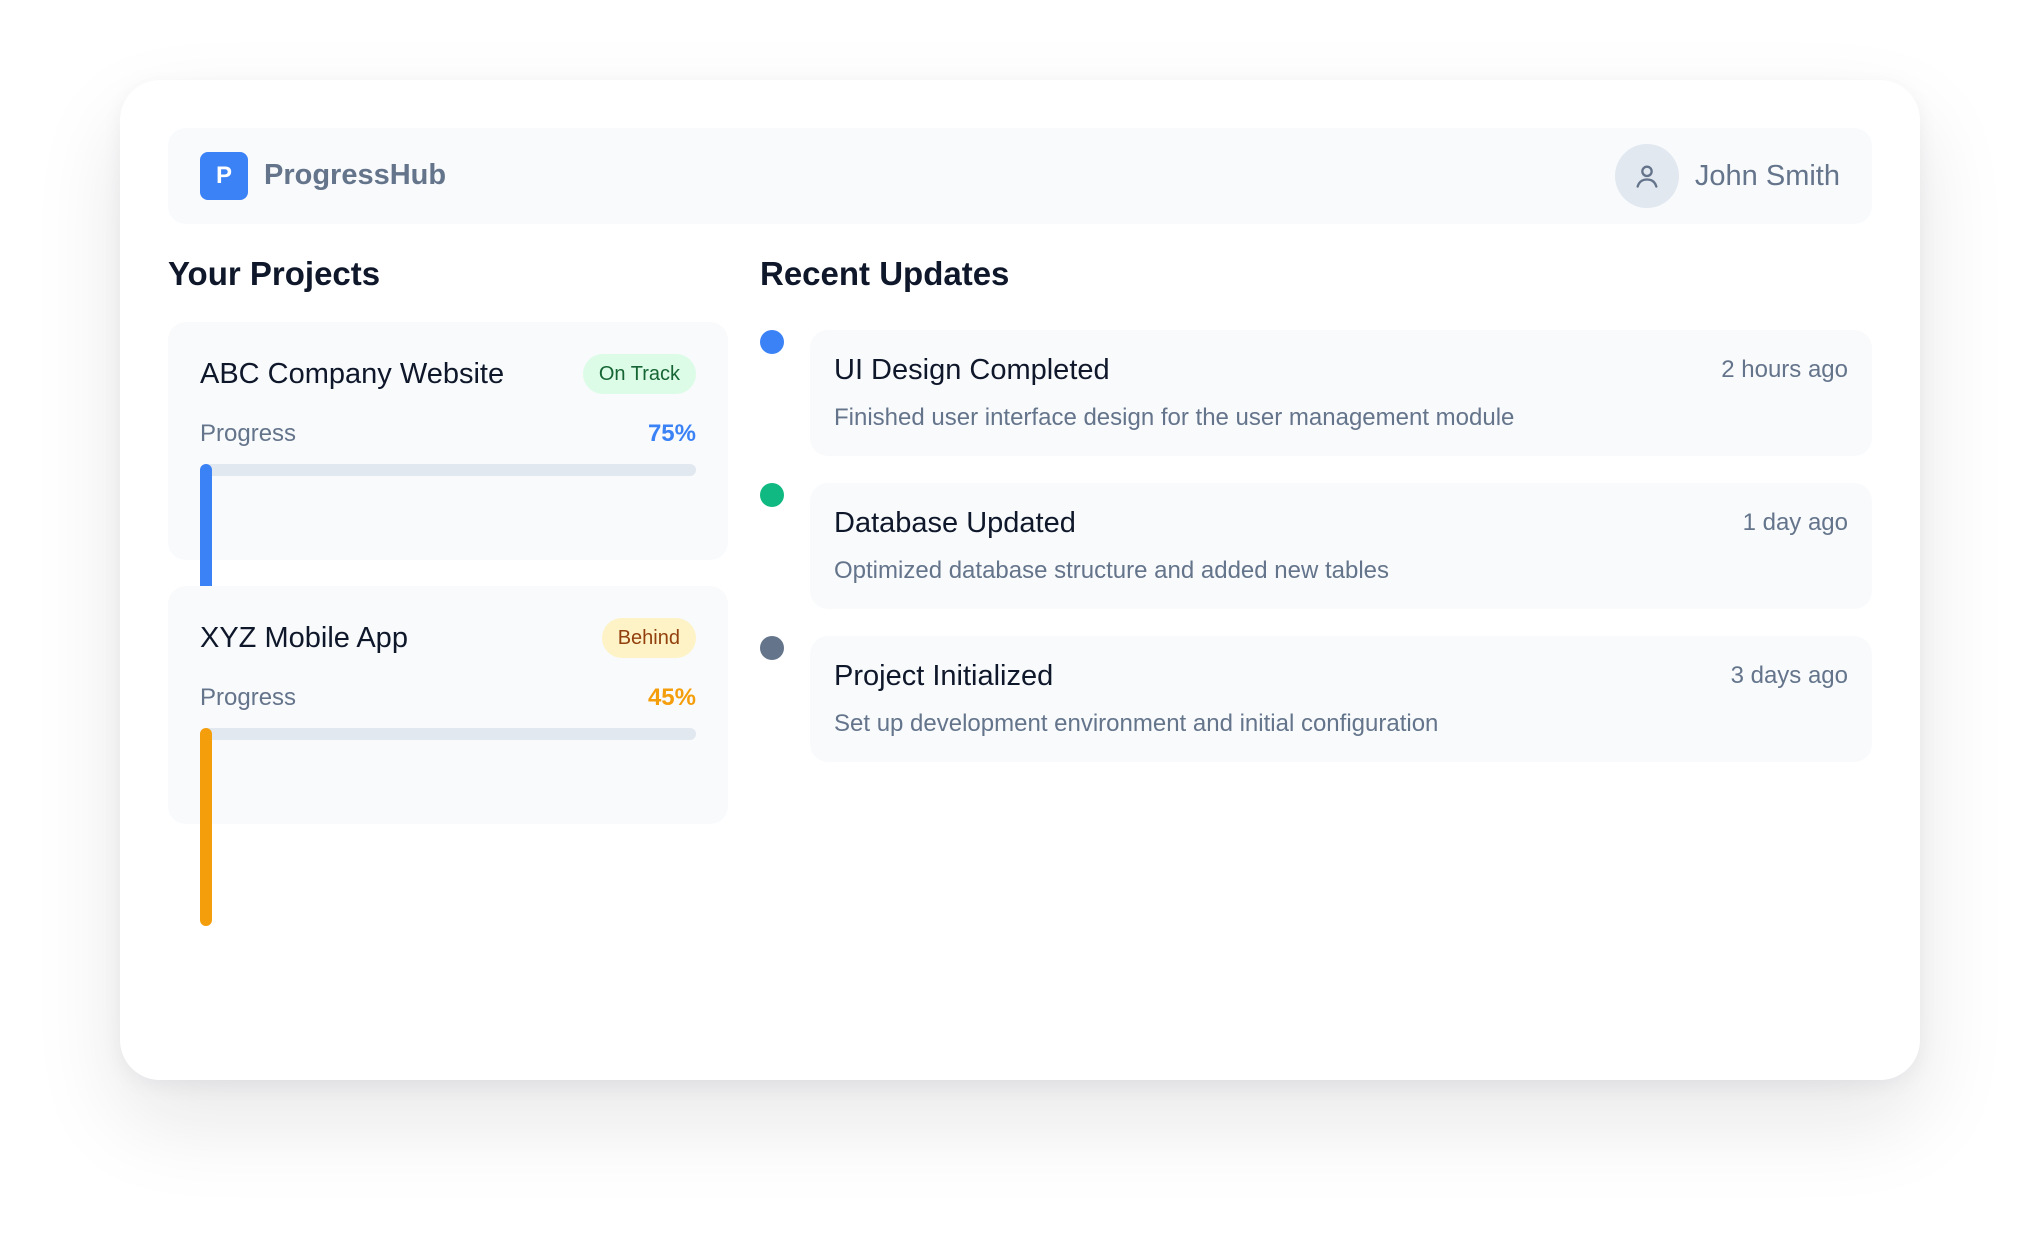  What do you see at coordinates (885, 273) in the screenshot?
I see `updates-heading: Recent Updates` at bounding box center [885, 273].